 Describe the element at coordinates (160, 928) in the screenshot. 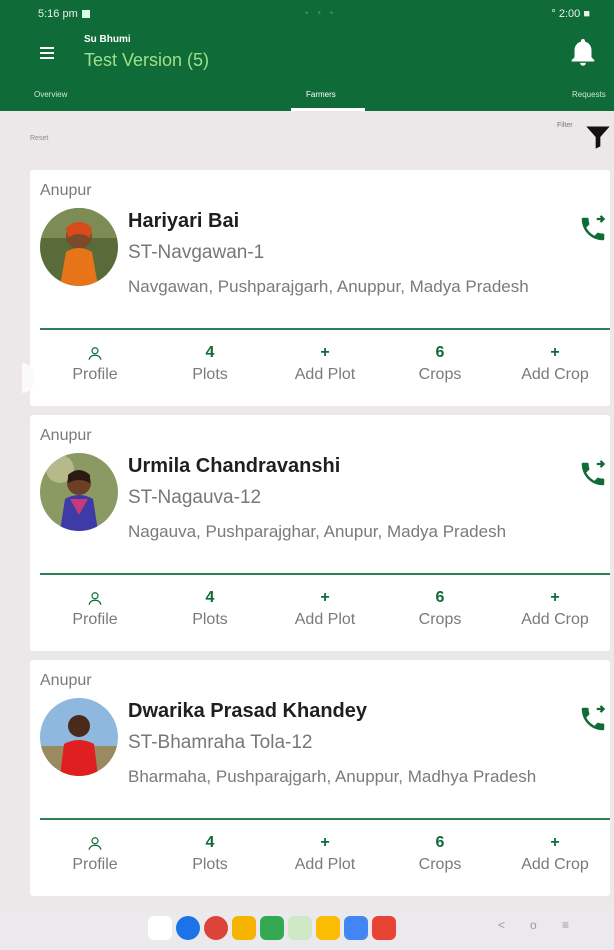

I see `phone-app-icon` at that location.